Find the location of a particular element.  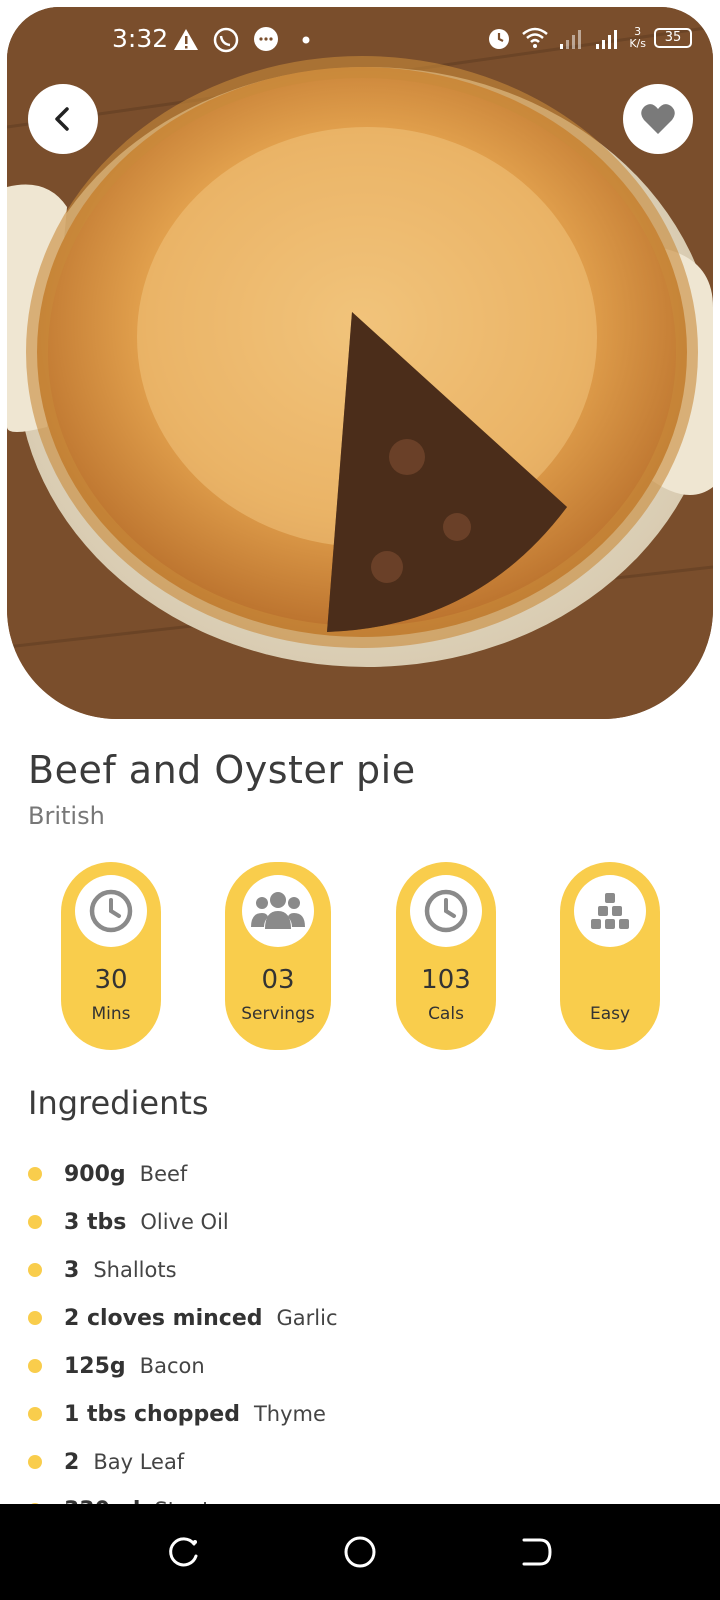

stat-time: 30 Mins is located at coordinates (111, 956).